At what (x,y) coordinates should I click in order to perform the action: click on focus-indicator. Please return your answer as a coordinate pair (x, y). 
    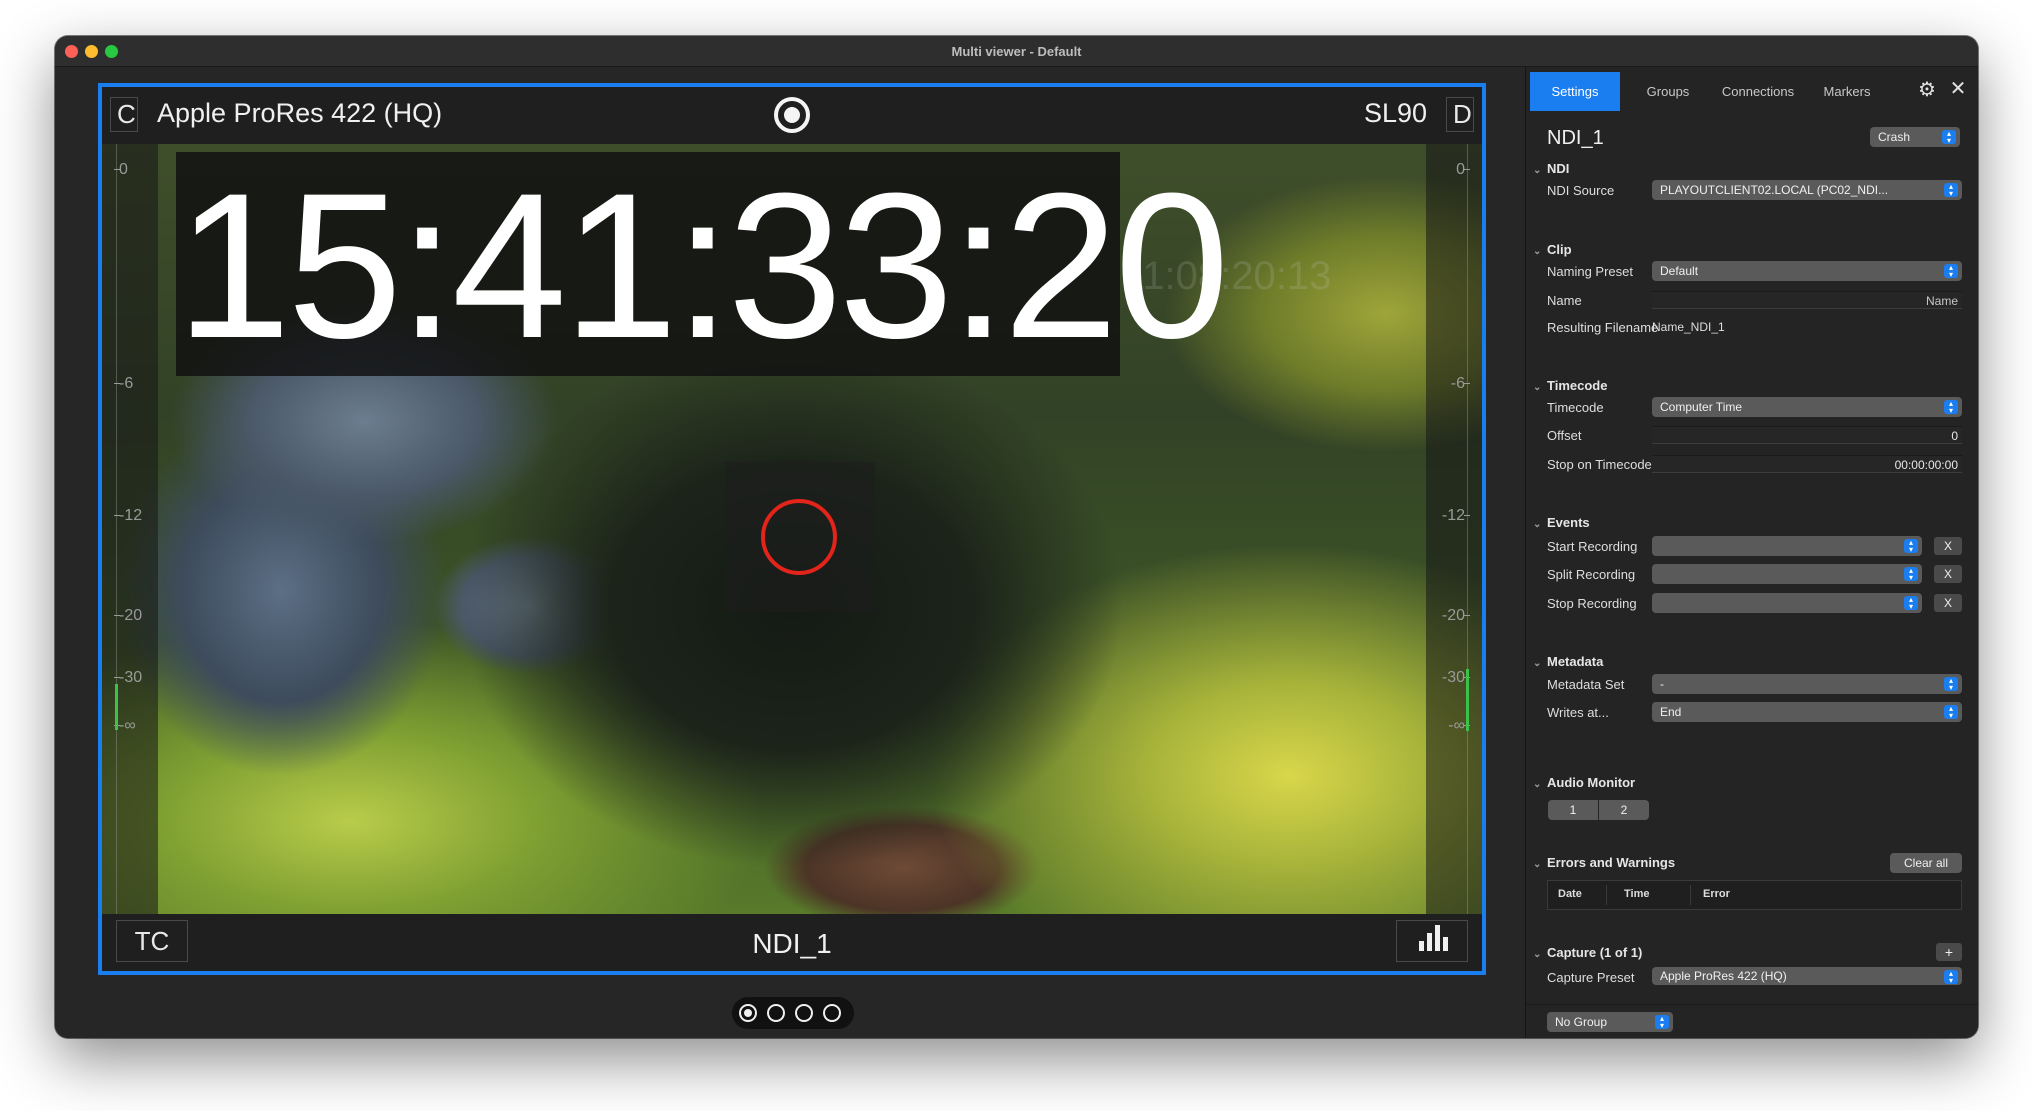
    Looking at the image, I should click on (800, 537).